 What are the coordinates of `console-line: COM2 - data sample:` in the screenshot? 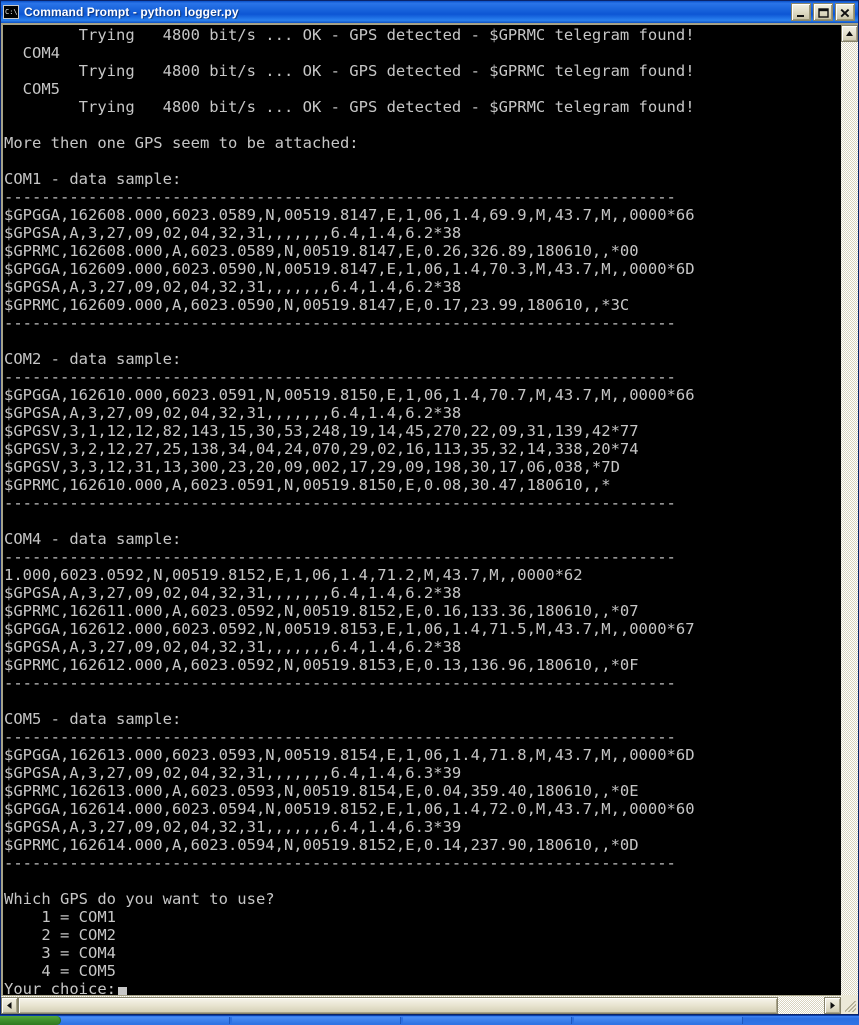 It's located at (93, 359).